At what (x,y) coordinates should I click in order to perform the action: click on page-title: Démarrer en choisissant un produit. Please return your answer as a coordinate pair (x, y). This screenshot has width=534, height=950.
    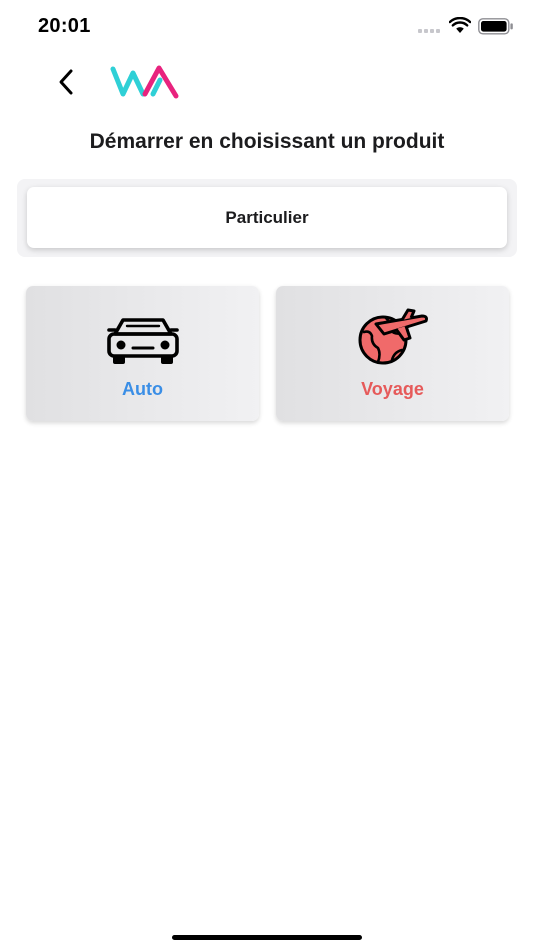
    Looking at the image, I should click on (267, 141).